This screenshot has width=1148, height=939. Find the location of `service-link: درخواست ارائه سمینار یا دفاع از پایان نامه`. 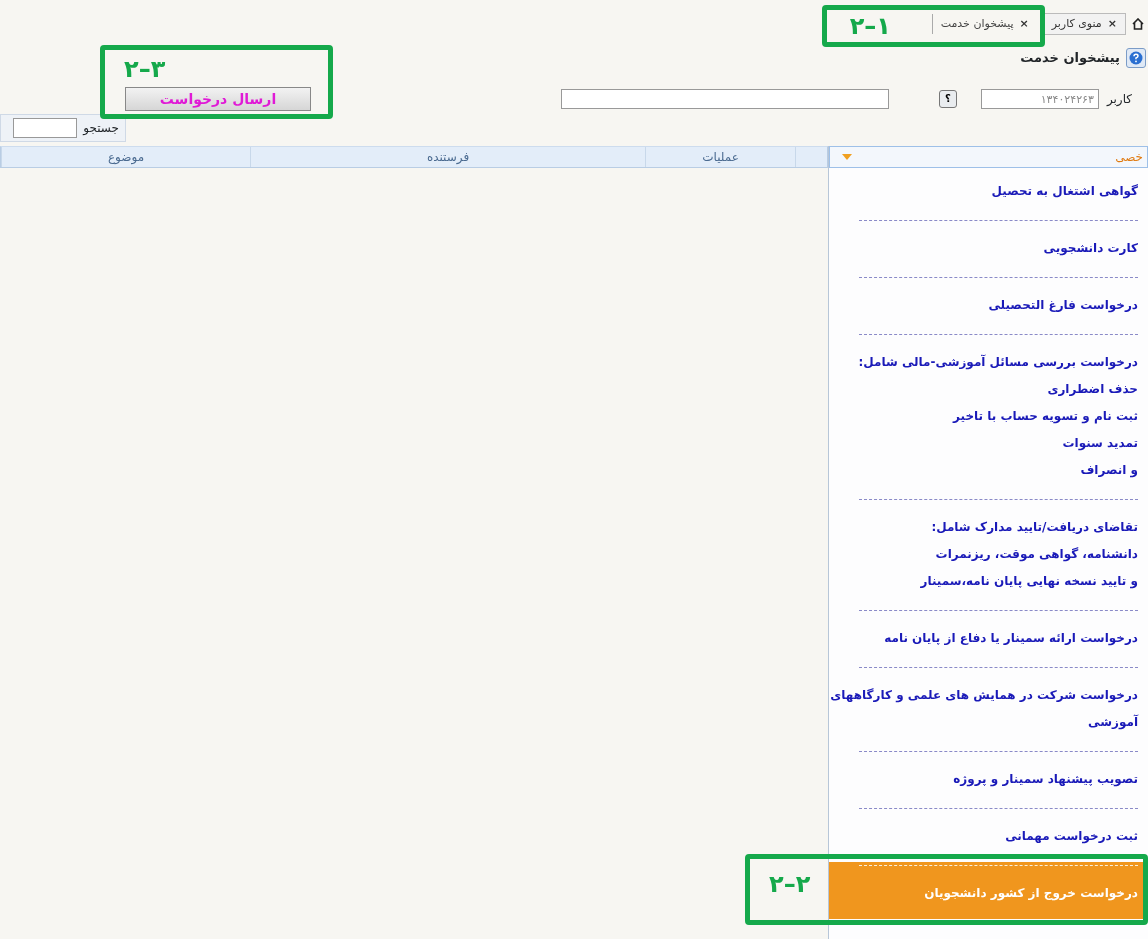

service-link: درخواست ارائه سمینار یا دفاع از پایان نامه is located at coordinates (983, 638).